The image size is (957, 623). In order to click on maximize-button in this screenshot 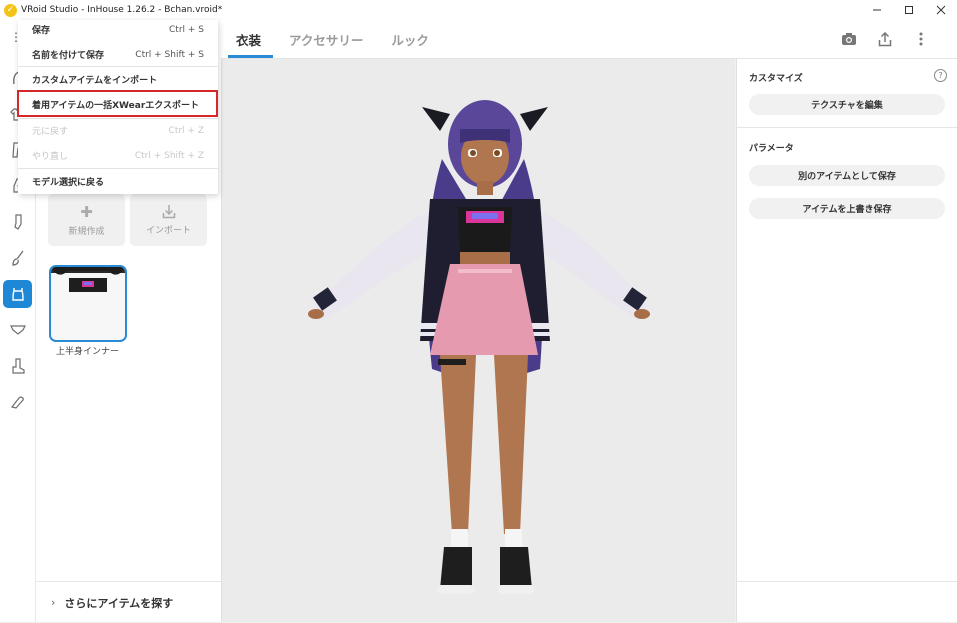, I will do `click(909, 10)`.